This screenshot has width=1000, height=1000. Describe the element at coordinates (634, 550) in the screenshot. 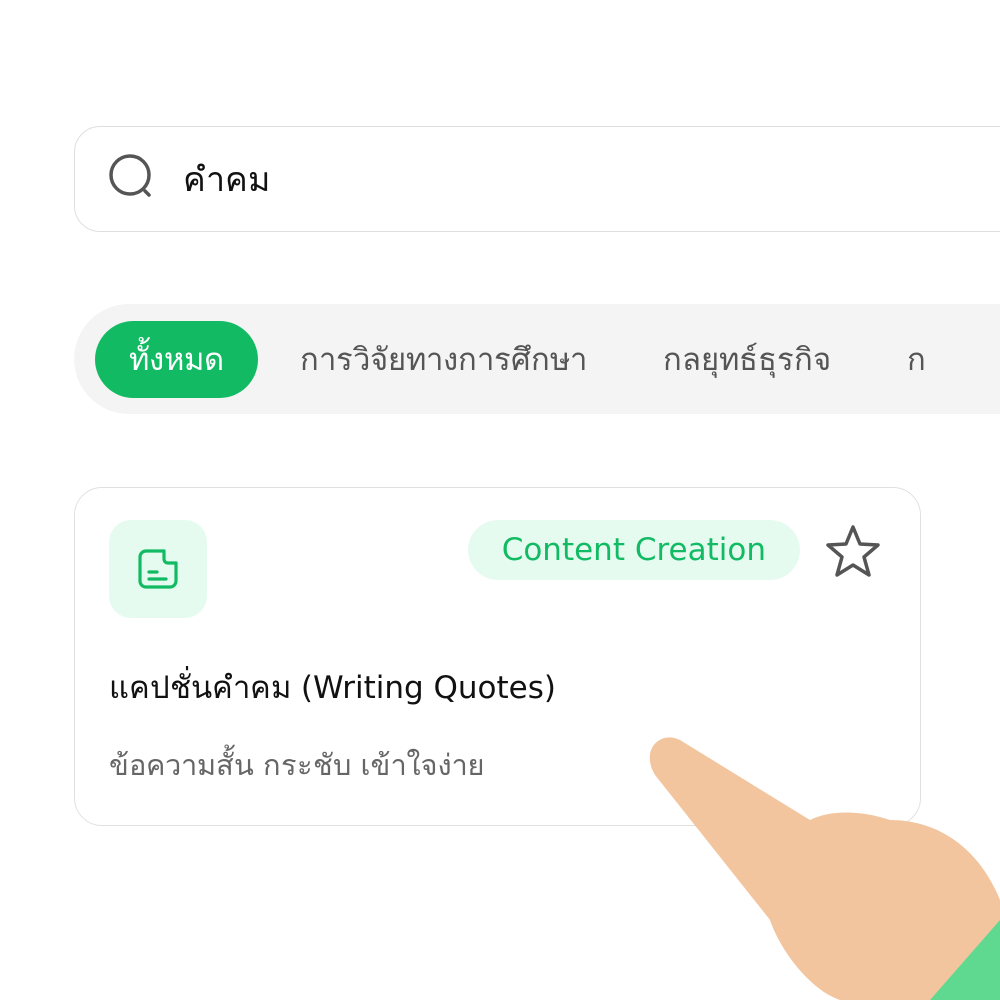

I see `category-tag: Content Creation` at that location.